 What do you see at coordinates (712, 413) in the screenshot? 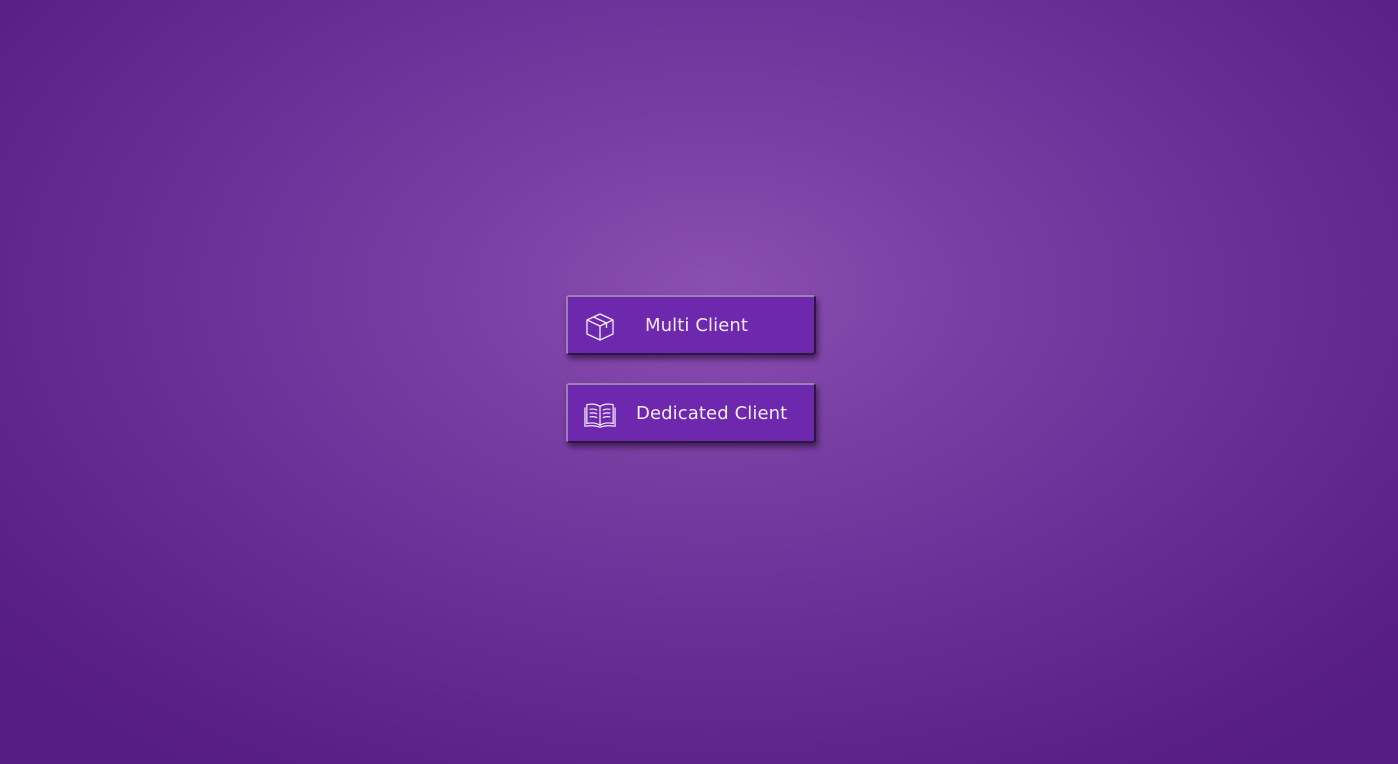
I see `dedicated-client-label: Dedicated Client` at bounding box center [712, 413].